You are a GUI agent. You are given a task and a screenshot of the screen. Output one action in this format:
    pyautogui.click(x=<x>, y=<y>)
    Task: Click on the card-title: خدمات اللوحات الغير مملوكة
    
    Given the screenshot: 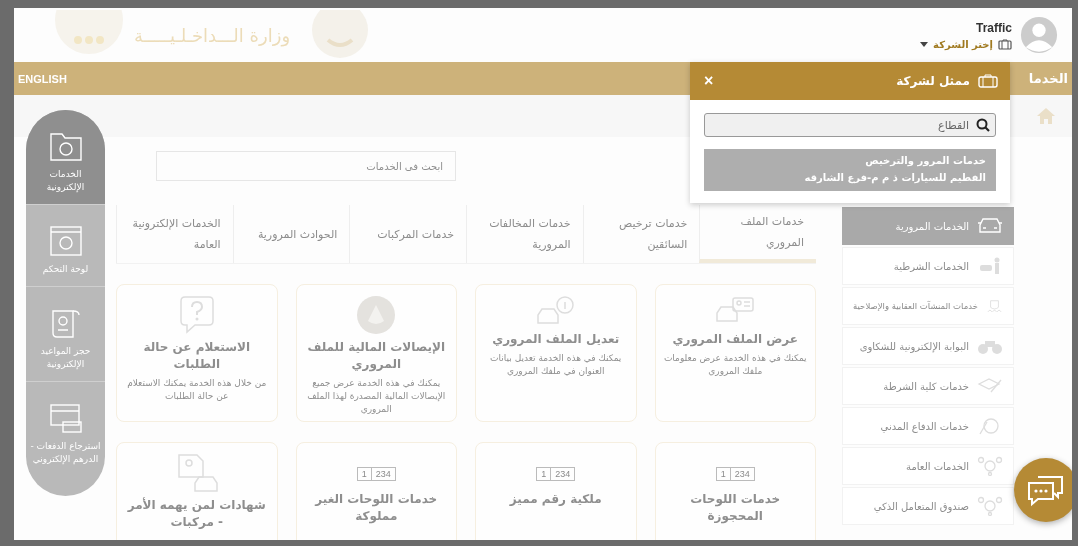 What is the action you would take?
    pyautogui.click(x=376, y=508)
    